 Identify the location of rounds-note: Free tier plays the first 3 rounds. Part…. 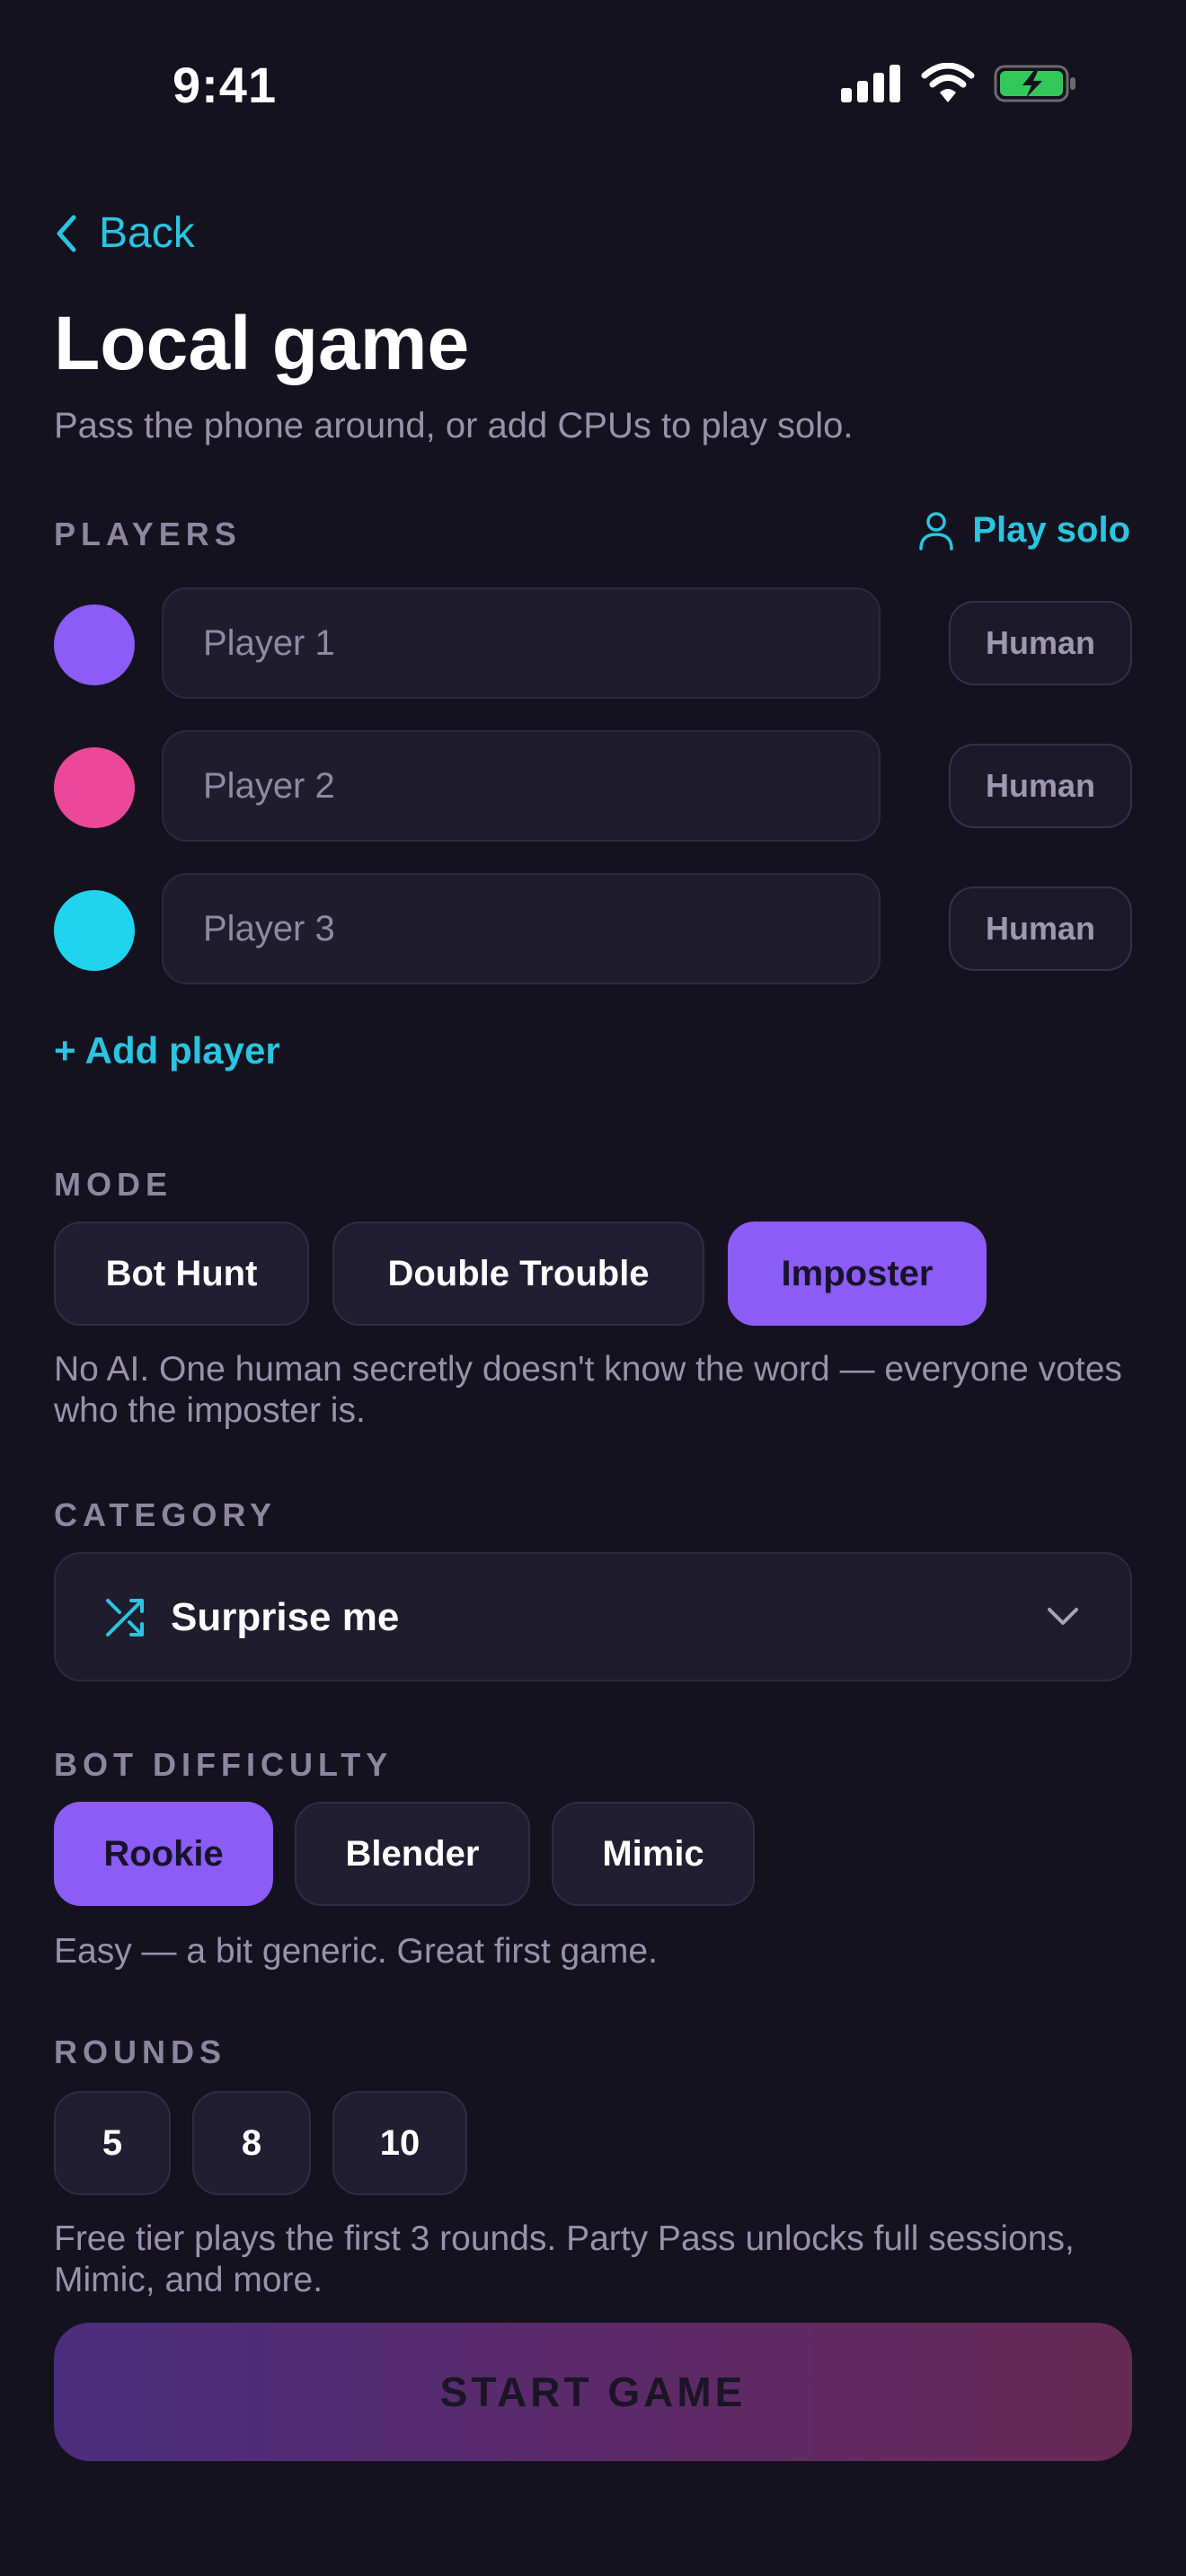
(564, 2259).